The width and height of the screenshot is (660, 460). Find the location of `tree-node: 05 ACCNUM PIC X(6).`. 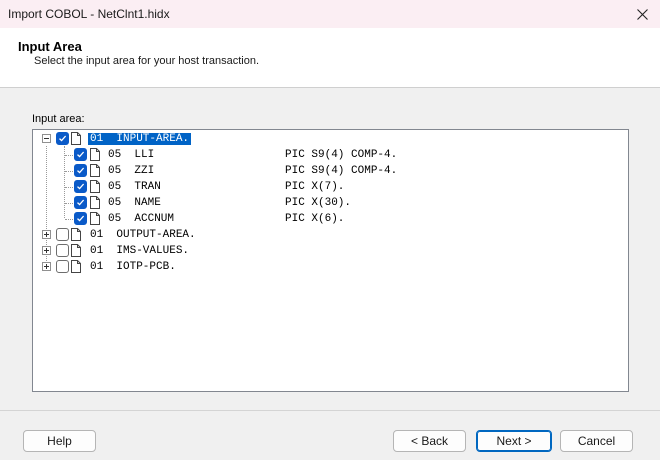

tree-node: 05 ACCNUM PIC X(6). is located at coordinates (330, 219).